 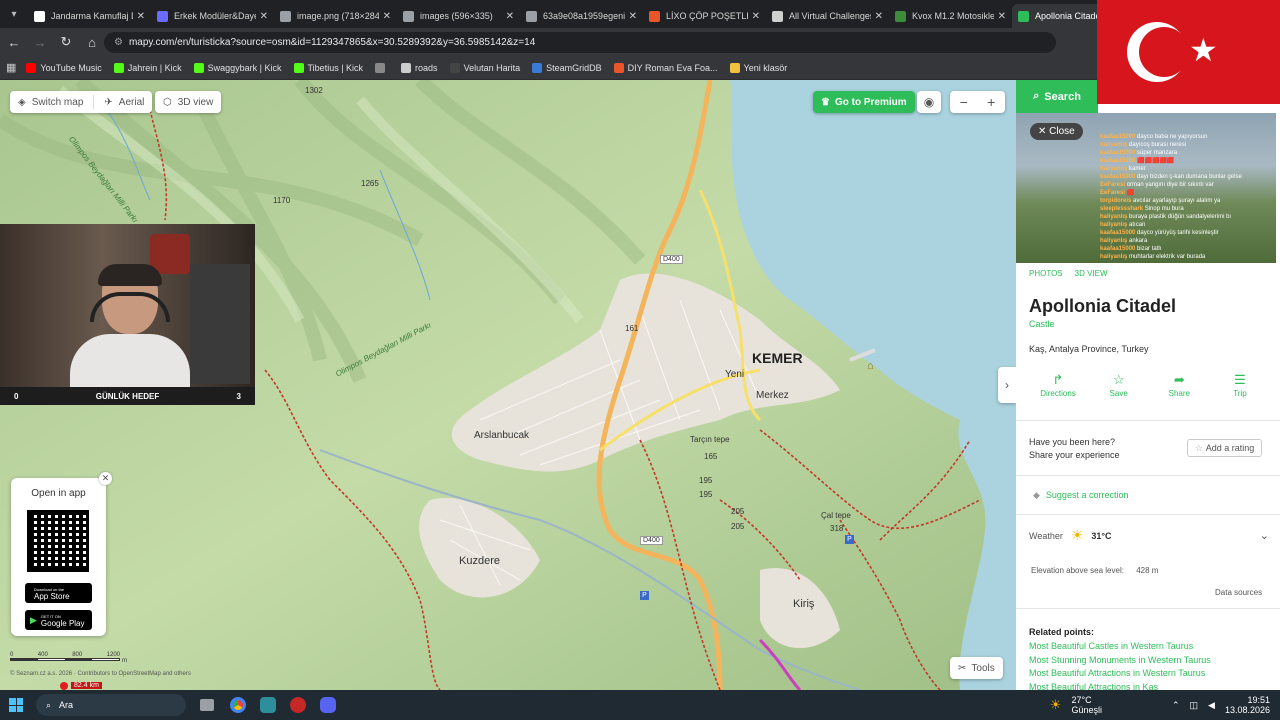 I want to click on bookmark-item: Yeni klasör, so click(x=758, y=67).